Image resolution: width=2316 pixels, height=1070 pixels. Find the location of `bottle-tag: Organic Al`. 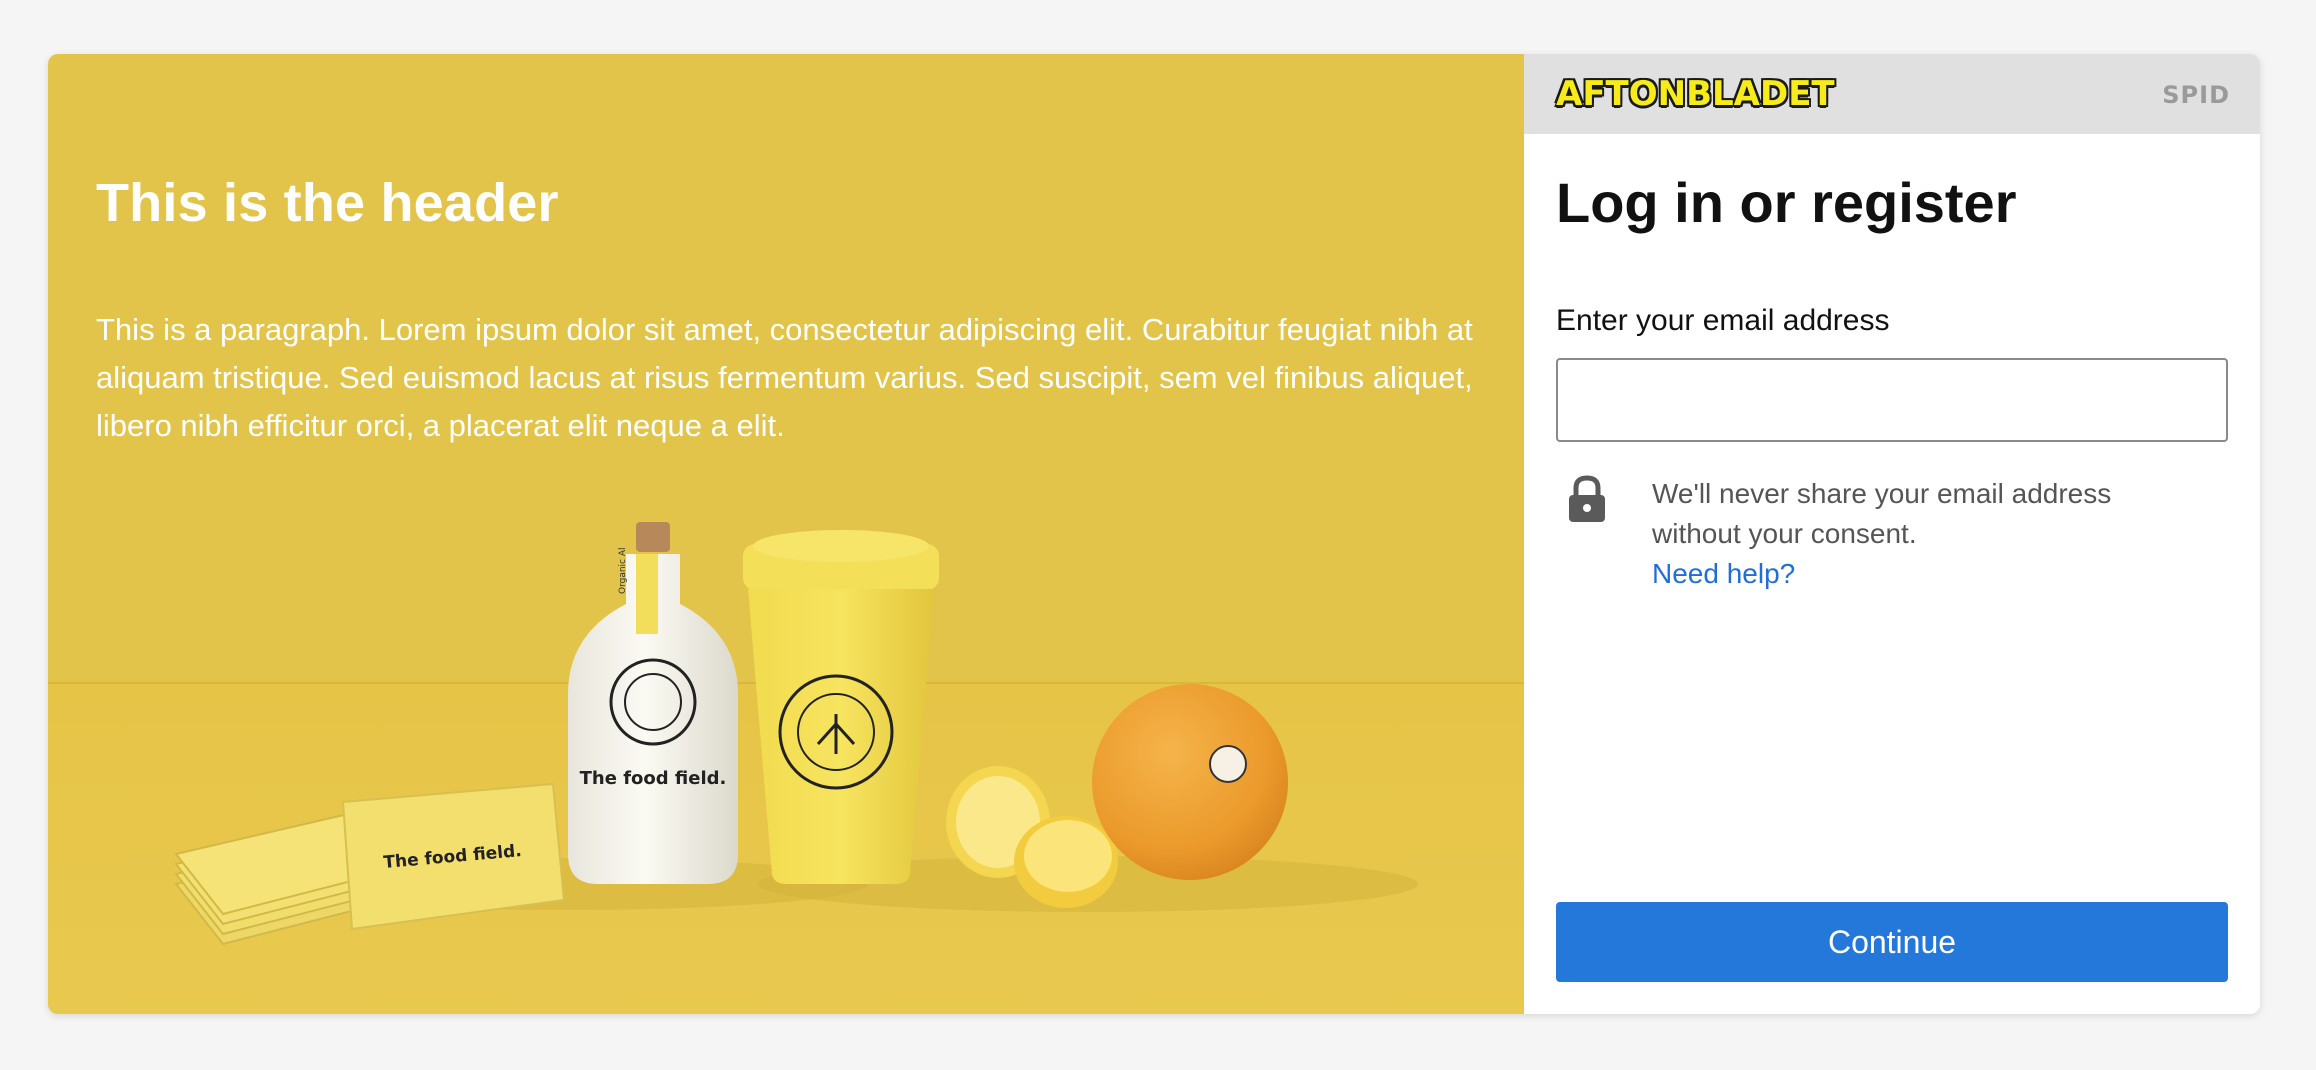

bottle-tag: Organic Al is located at coordinates (623, 570).